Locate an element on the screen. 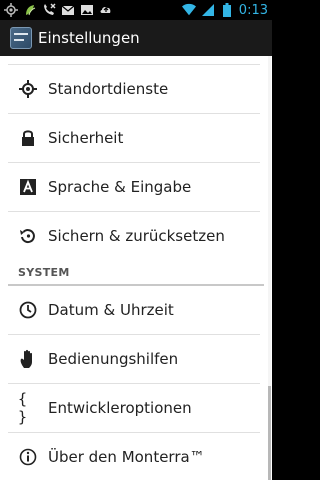  settings-item-label: Sichern & zurücksetzen is located at coordinates (136, 236).